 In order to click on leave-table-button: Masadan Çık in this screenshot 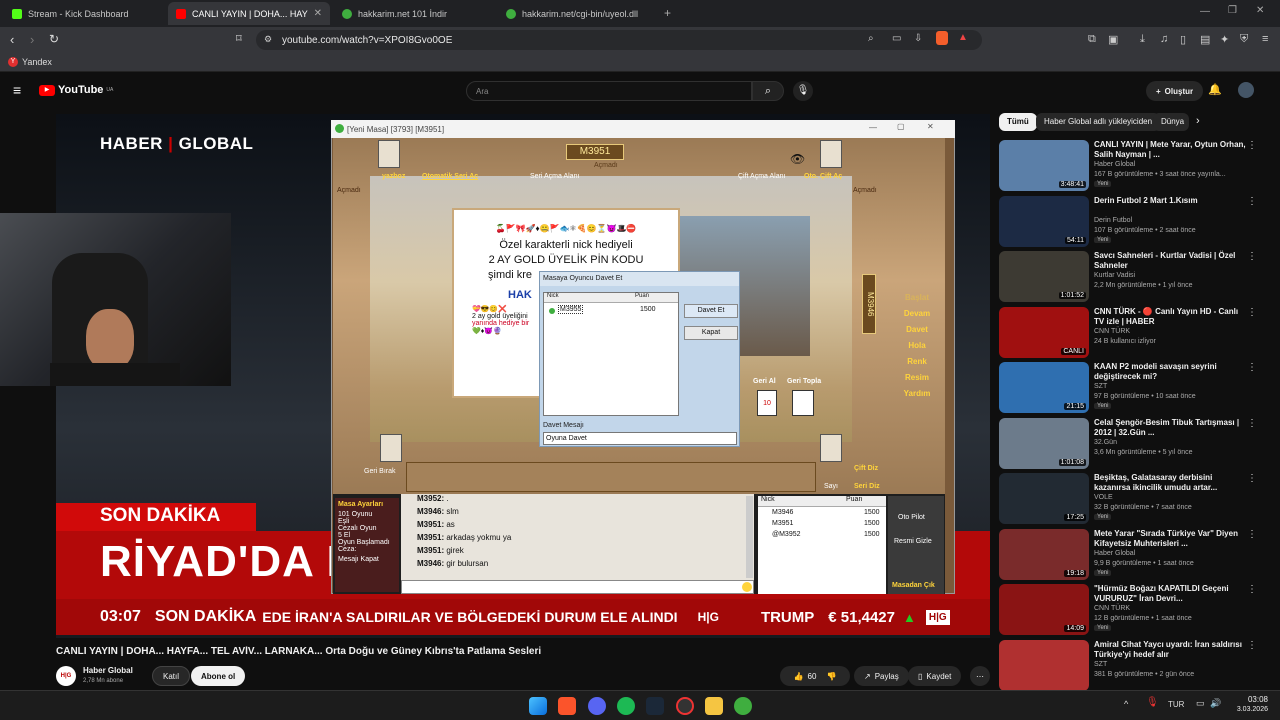, I will do `click(913, 585)`.